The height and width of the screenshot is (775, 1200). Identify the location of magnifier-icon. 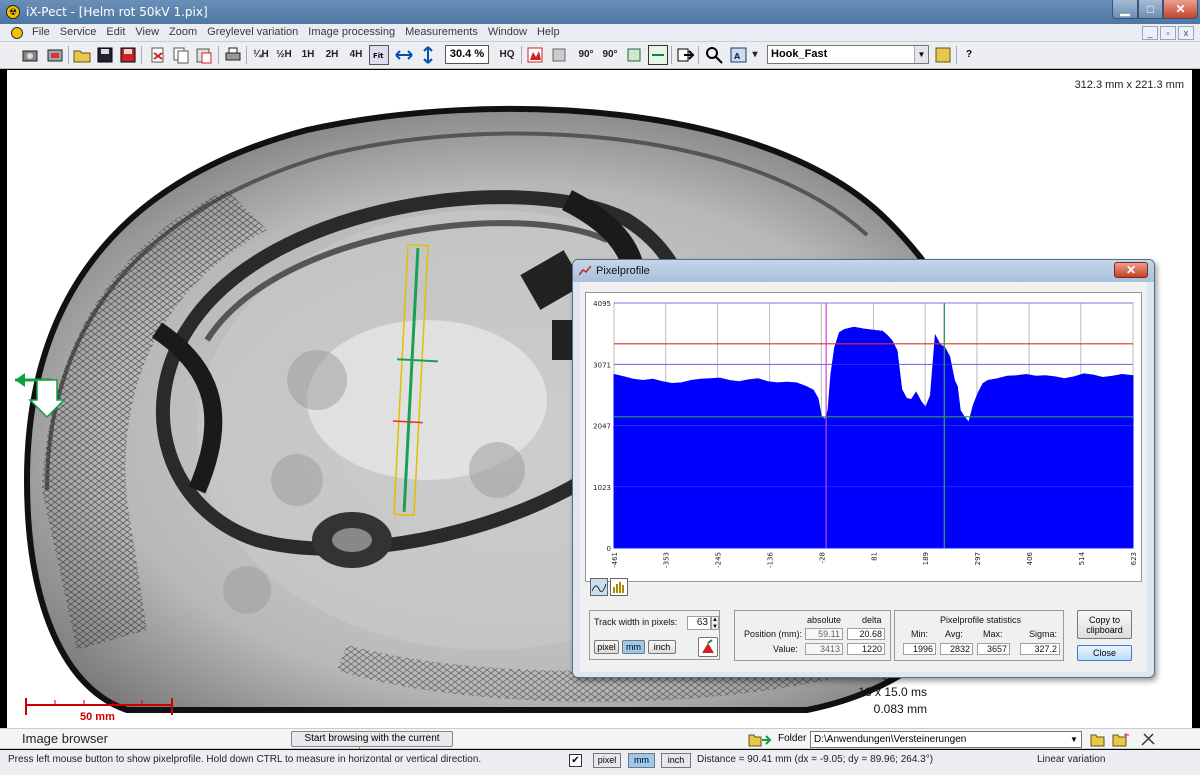
(714, 55).